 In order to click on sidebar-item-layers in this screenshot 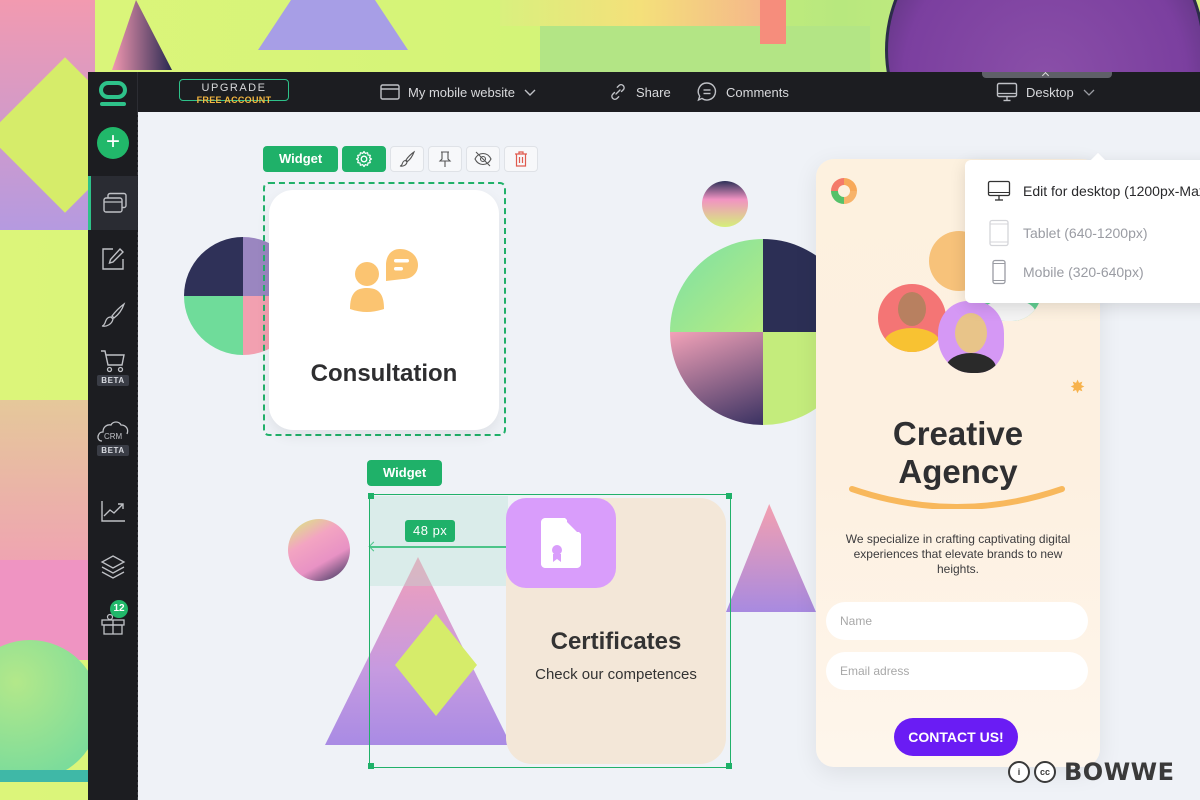, I will do `click(113, 567)`.